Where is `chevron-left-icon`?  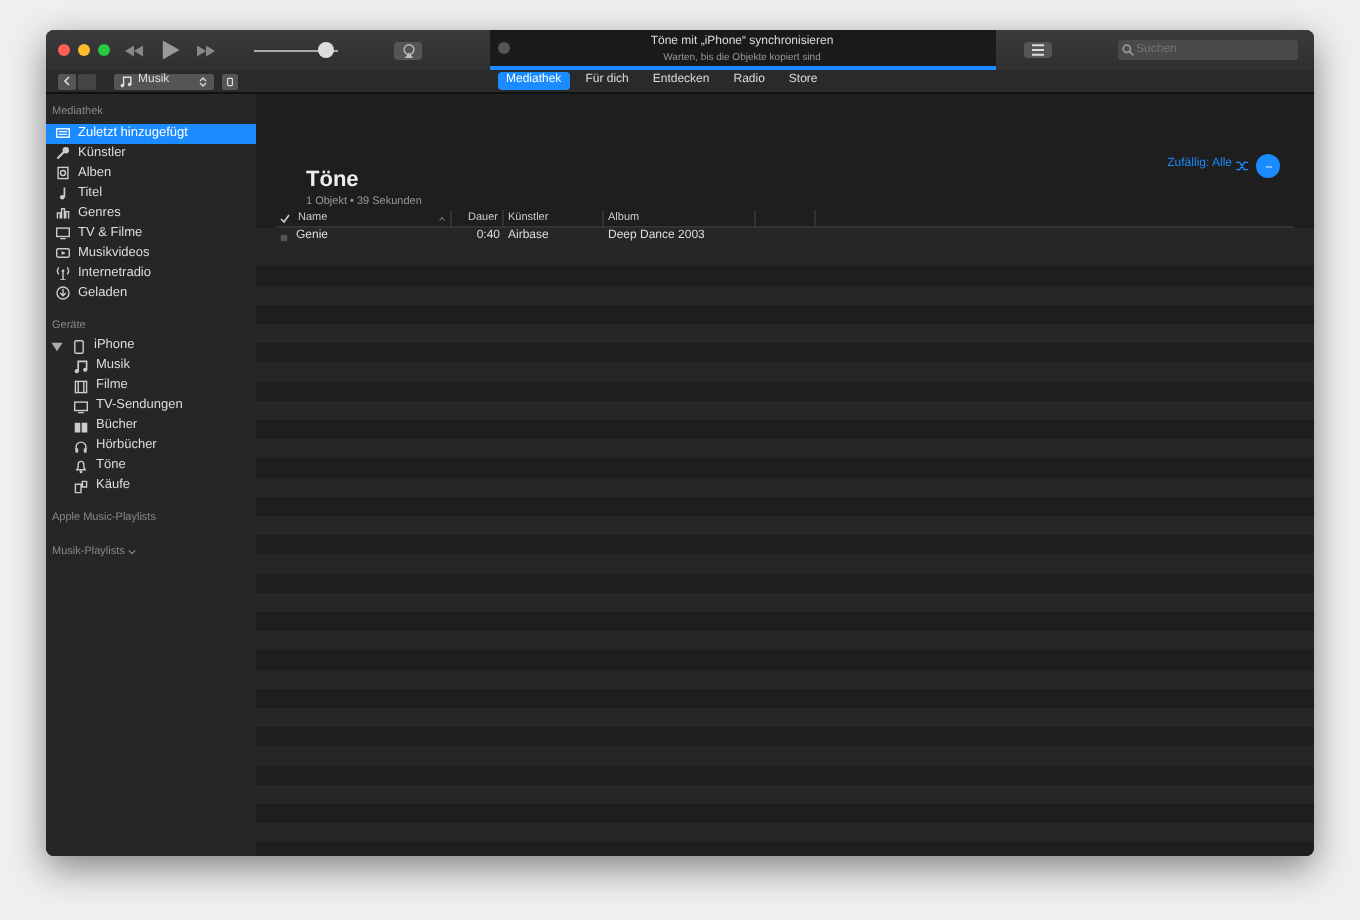
chevron-left-icon is located at coordinates (67, 81).